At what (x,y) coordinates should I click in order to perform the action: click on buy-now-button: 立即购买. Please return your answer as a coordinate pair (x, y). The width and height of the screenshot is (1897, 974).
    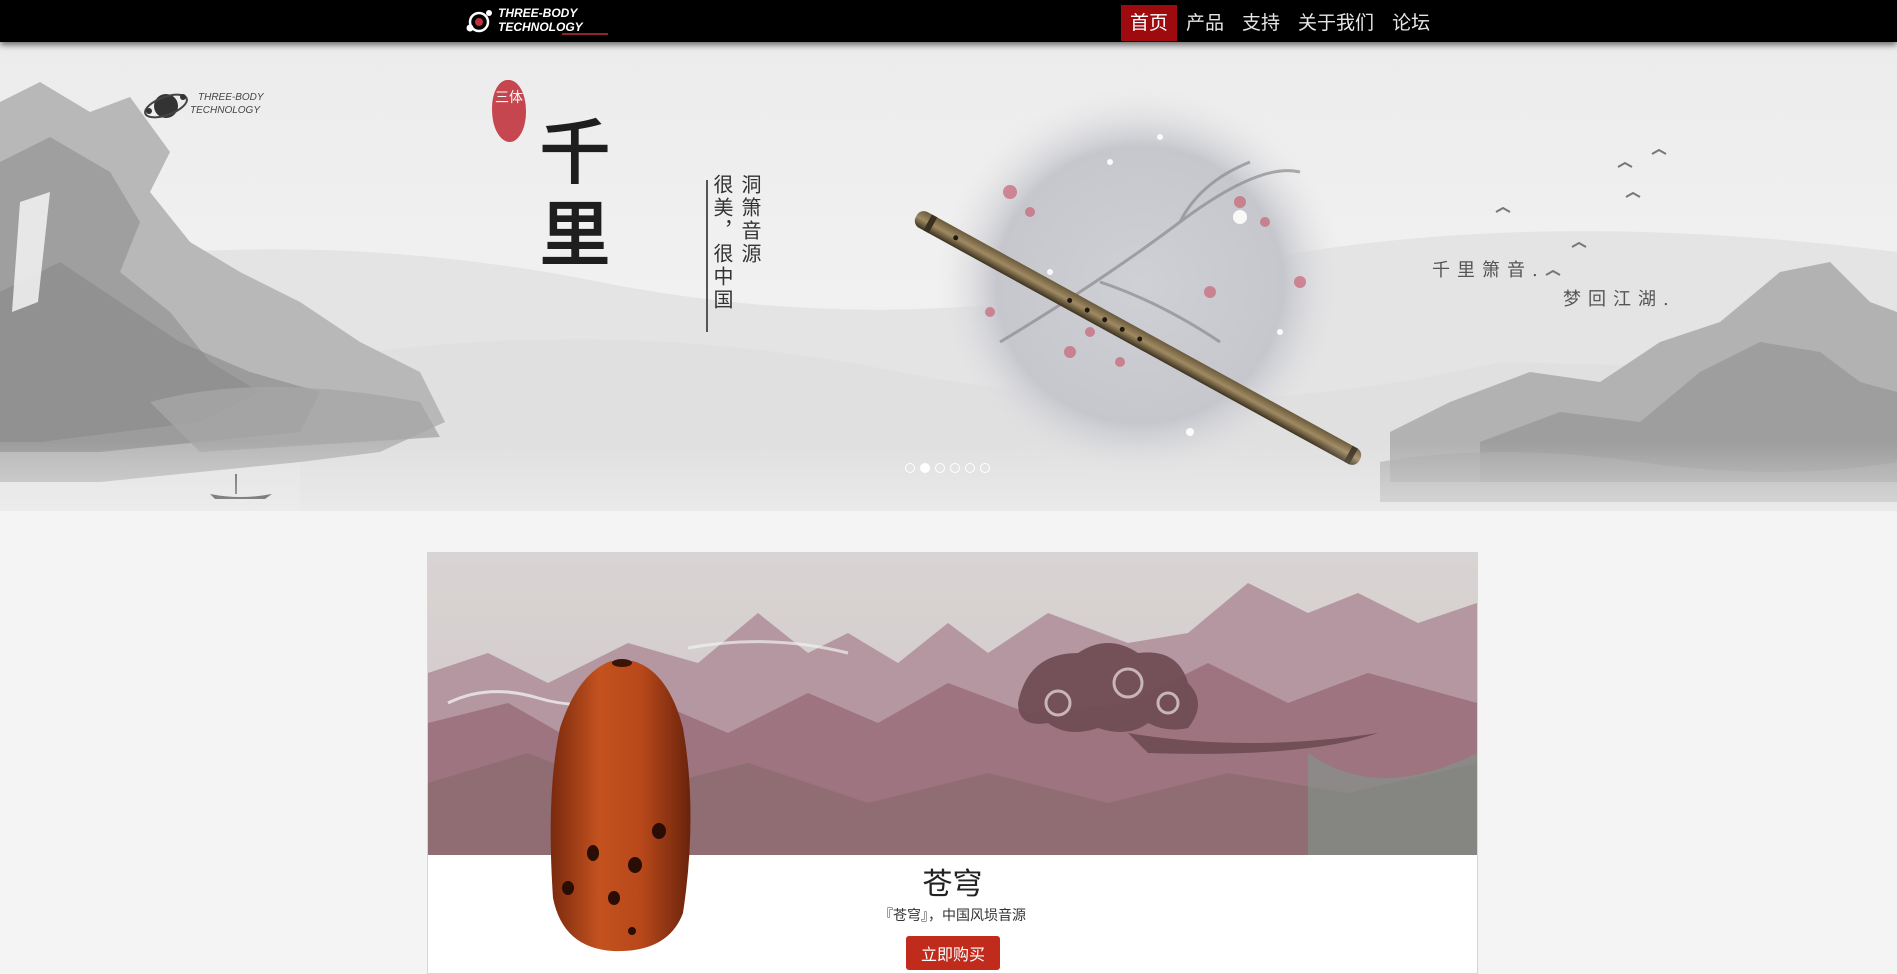
    Looking at the image, I should click on (953, 953).